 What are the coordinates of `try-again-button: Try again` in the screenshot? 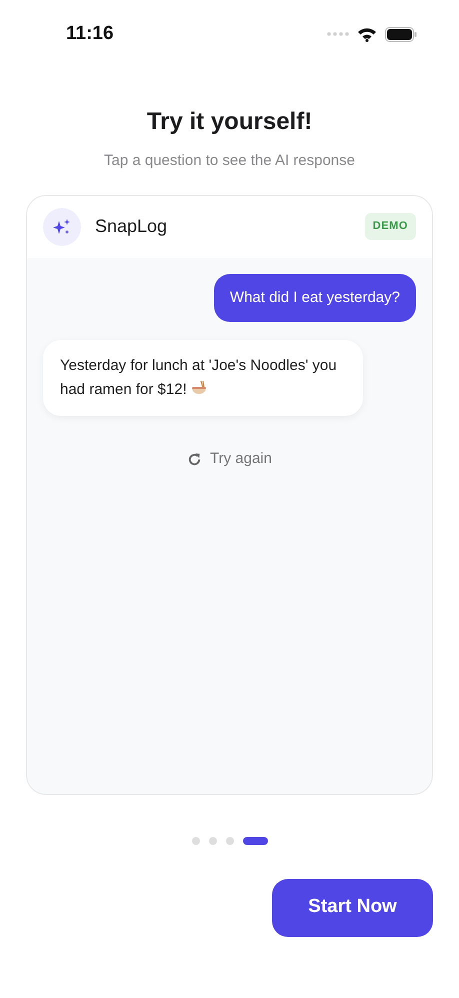 It's located at (229, 459).